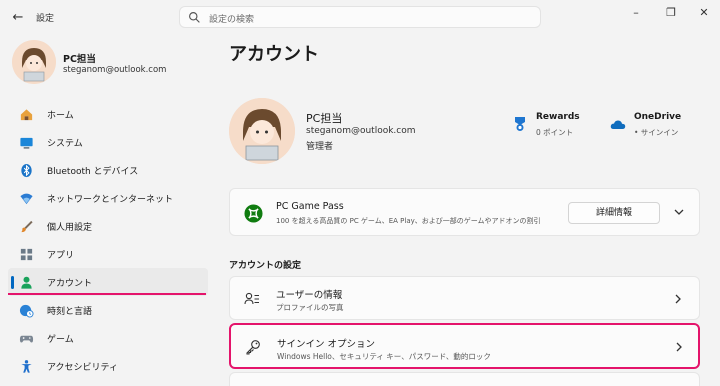 The height and width of the screenshot is (386, 720). I want to click on account-email: steganom@outlook.com, so click(361, 131).